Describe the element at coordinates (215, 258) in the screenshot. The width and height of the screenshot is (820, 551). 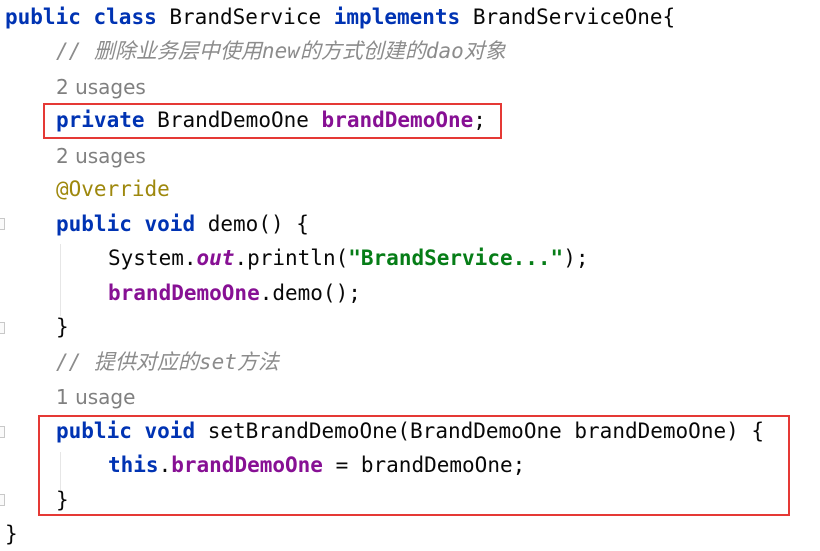
I see `static-field-out: out` at that location.